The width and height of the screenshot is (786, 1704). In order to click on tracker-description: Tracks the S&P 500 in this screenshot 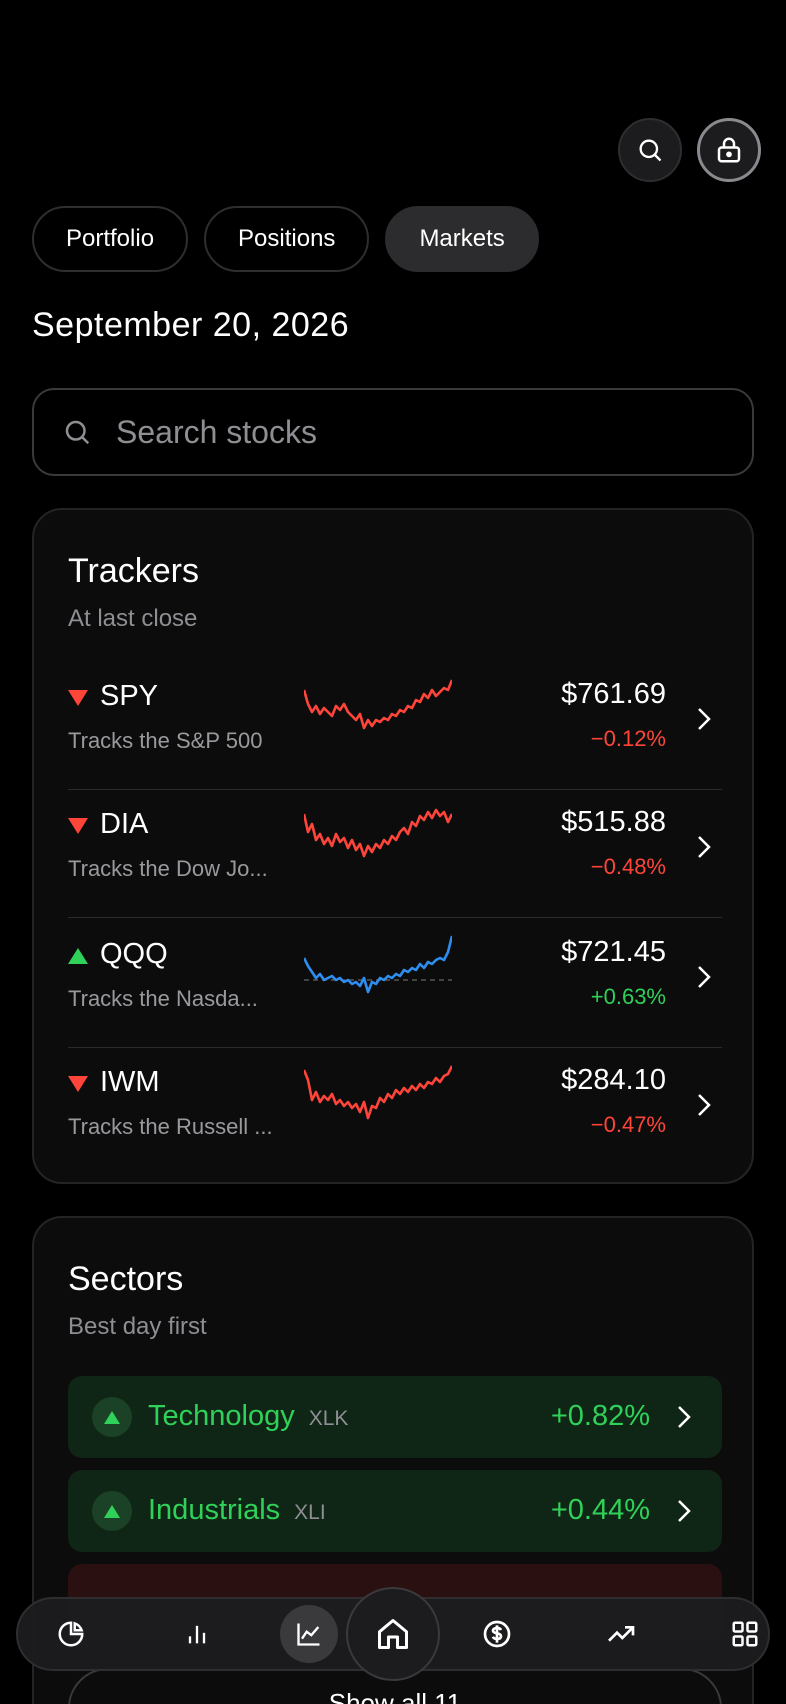, I will do `click(165, 740)`.